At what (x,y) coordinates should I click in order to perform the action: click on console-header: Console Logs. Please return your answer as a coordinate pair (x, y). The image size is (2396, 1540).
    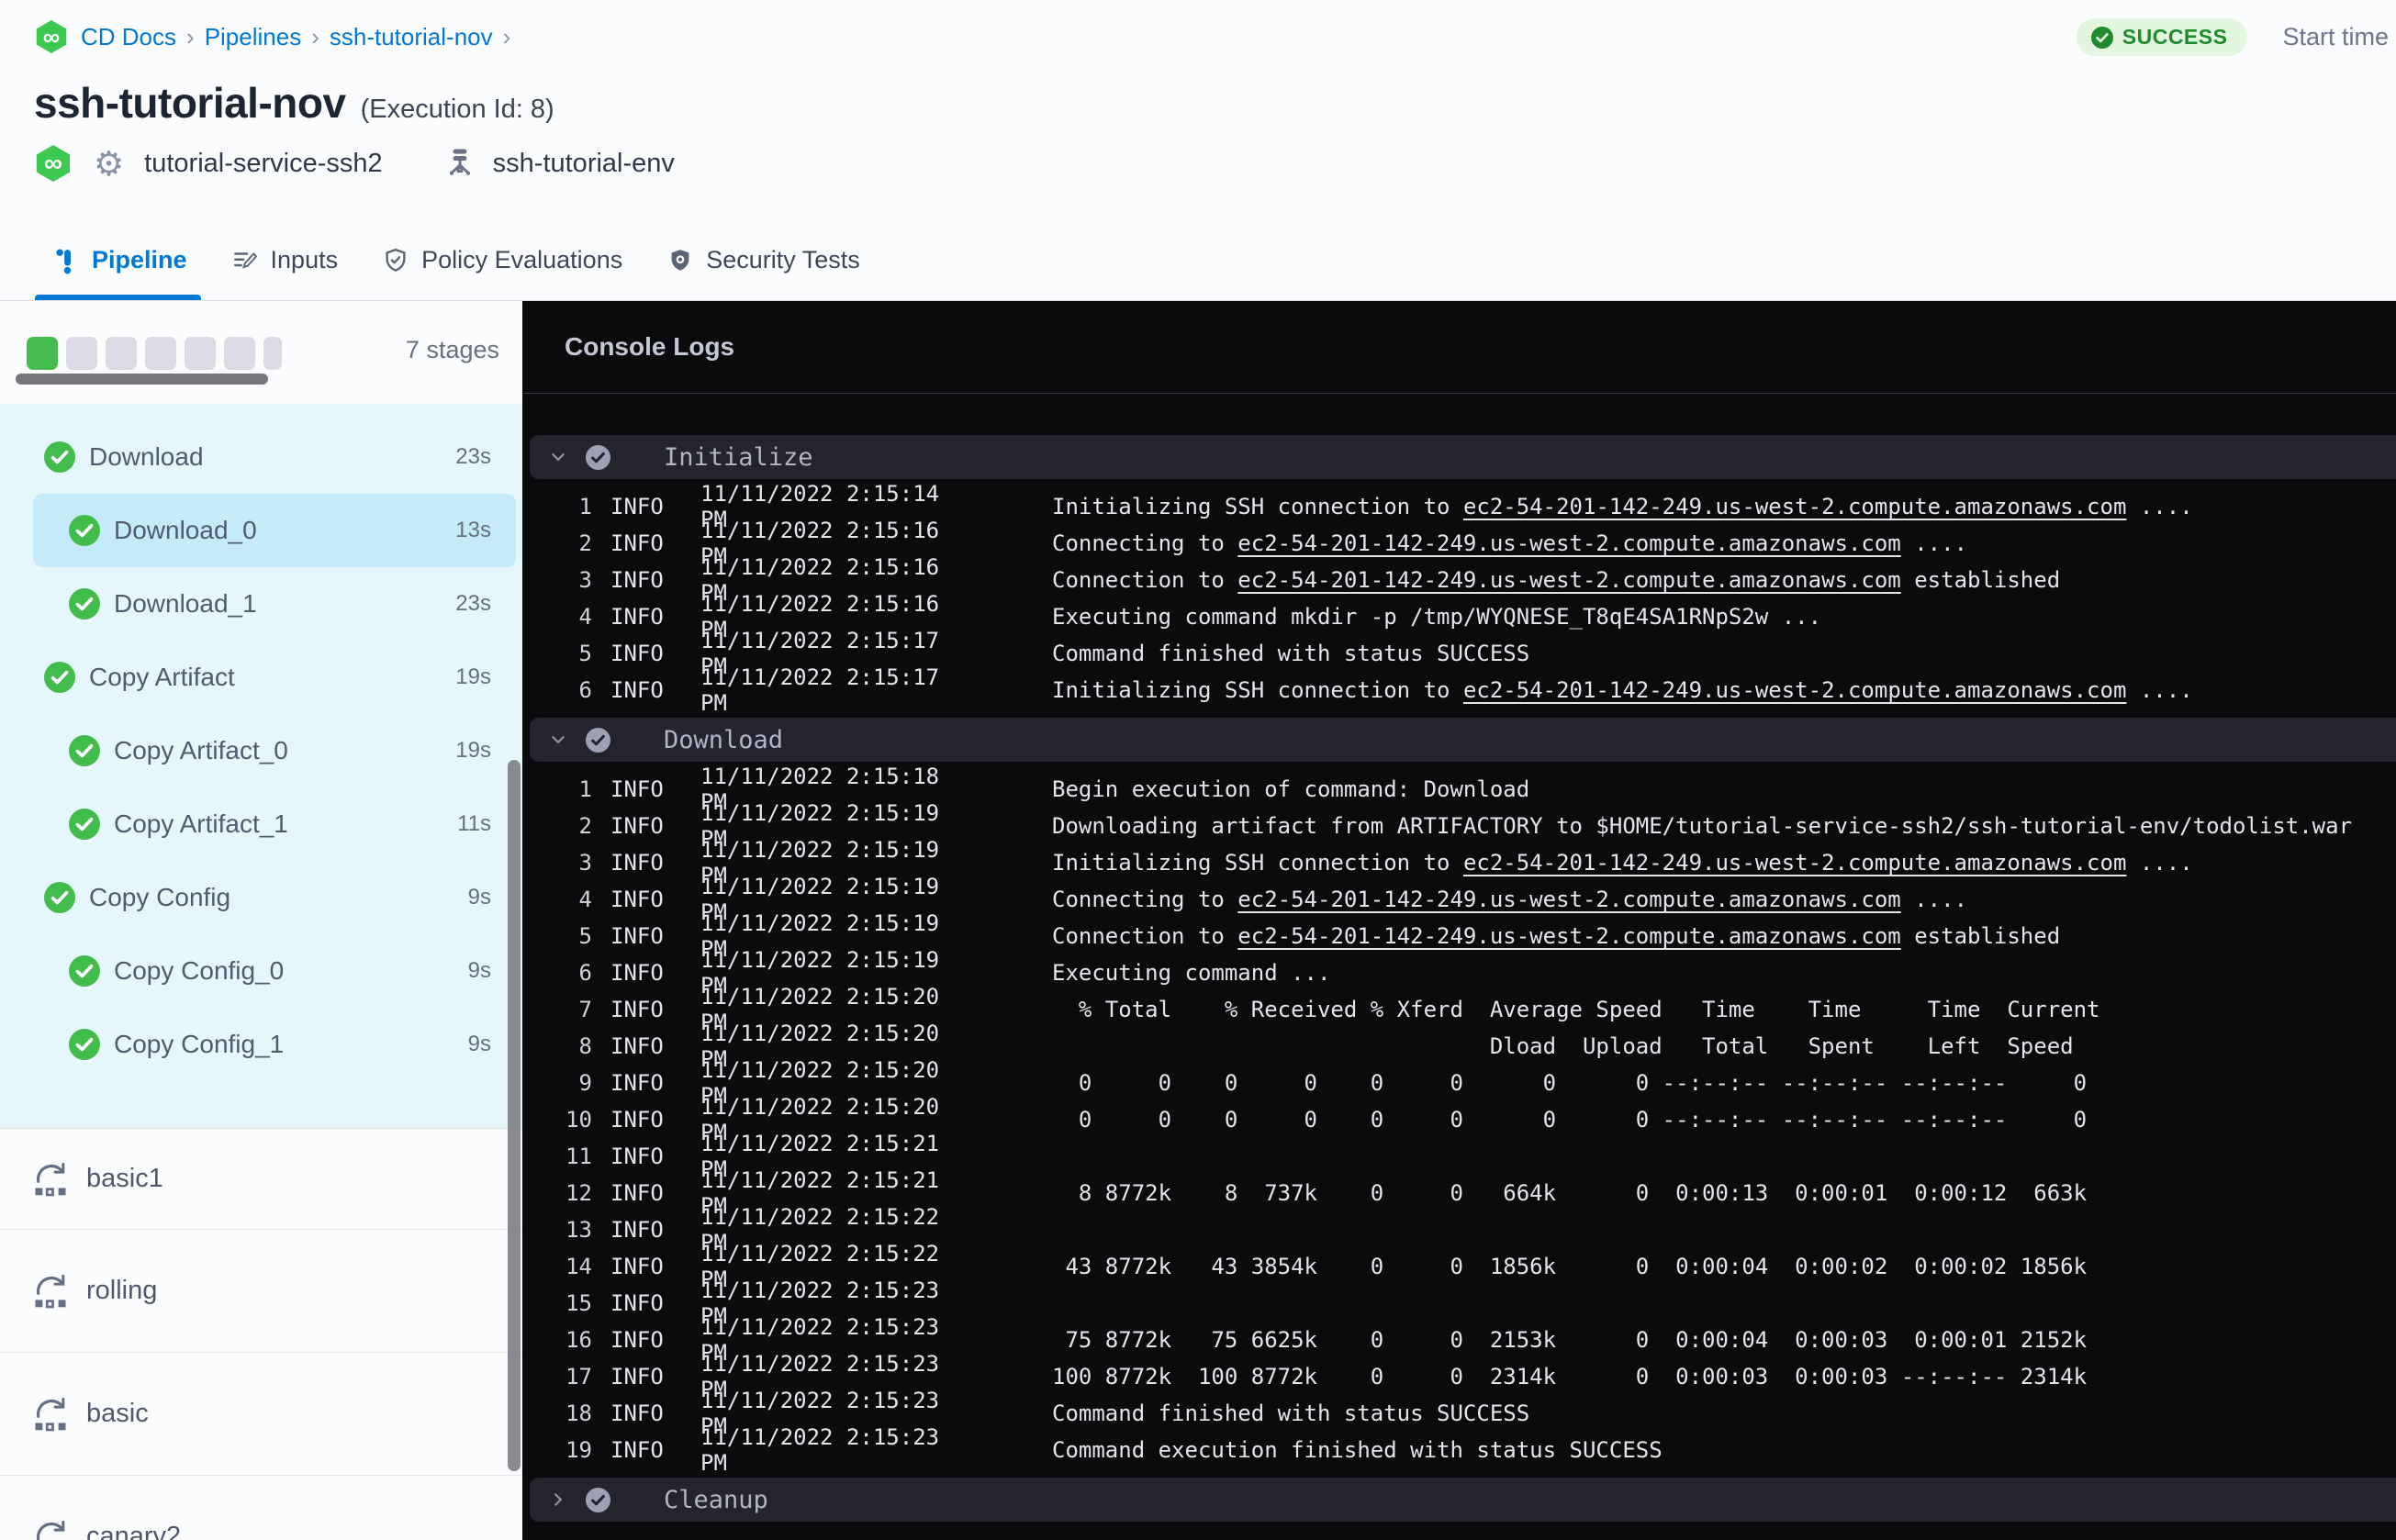
    Looking at the image, I should click on (1459, 347).